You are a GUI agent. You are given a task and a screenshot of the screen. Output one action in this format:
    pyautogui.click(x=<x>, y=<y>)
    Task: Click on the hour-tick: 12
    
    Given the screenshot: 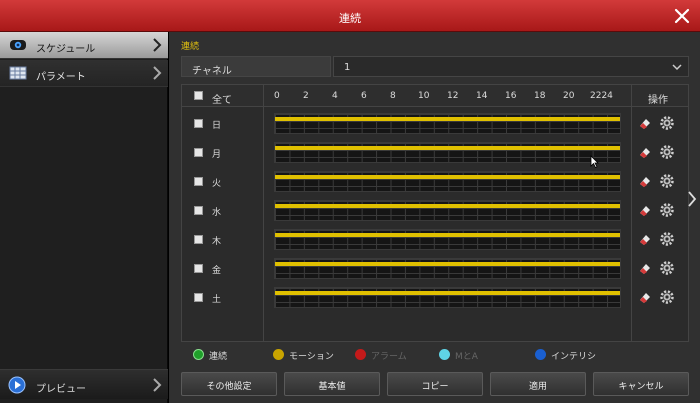 What is the action you would take?
    pyautogui.click(x=453, y=96)
    